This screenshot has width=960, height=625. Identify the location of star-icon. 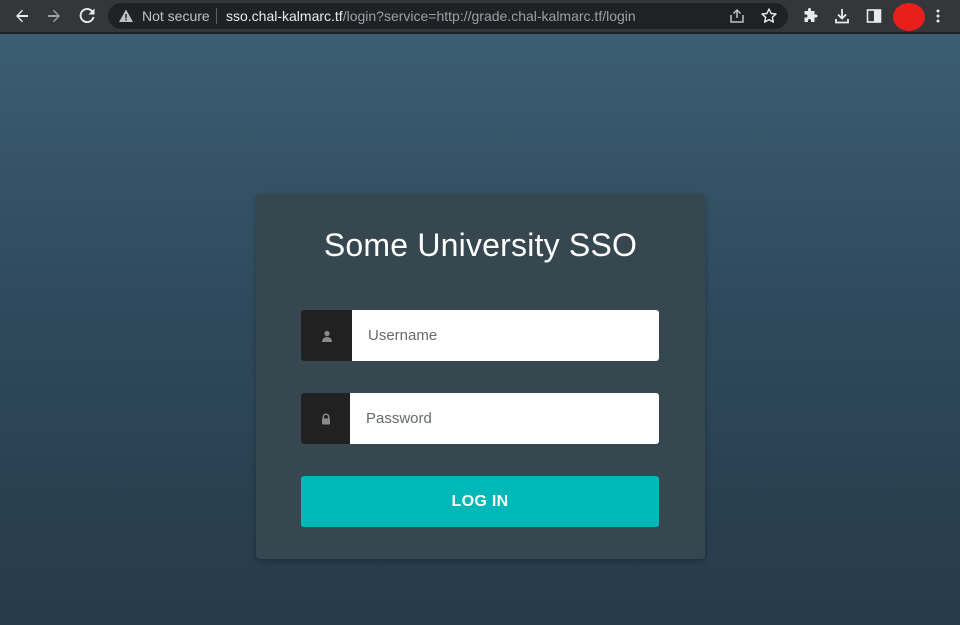
(769, 16).